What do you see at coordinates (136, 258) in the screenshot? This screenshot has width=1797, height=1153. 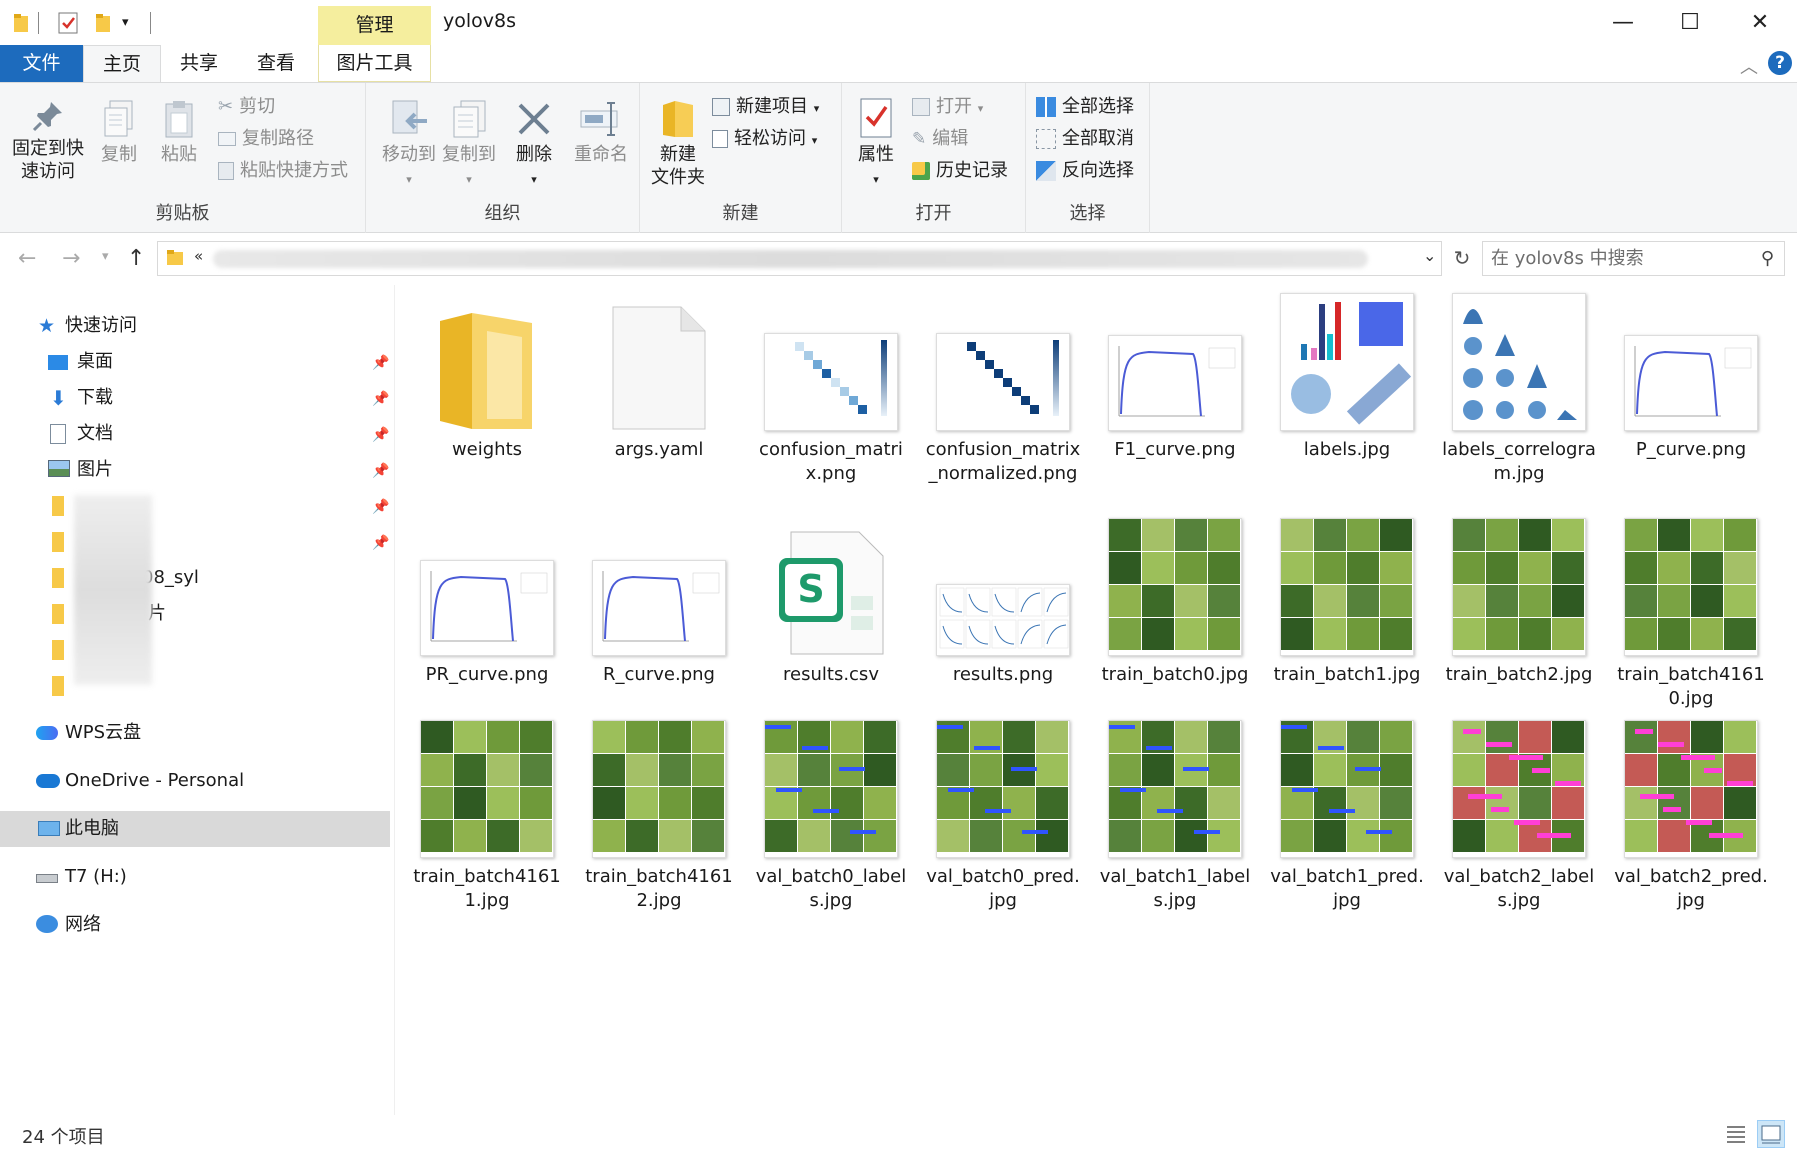 I see `up-arrow-icon: ↑` at bounding box center [136, 258].